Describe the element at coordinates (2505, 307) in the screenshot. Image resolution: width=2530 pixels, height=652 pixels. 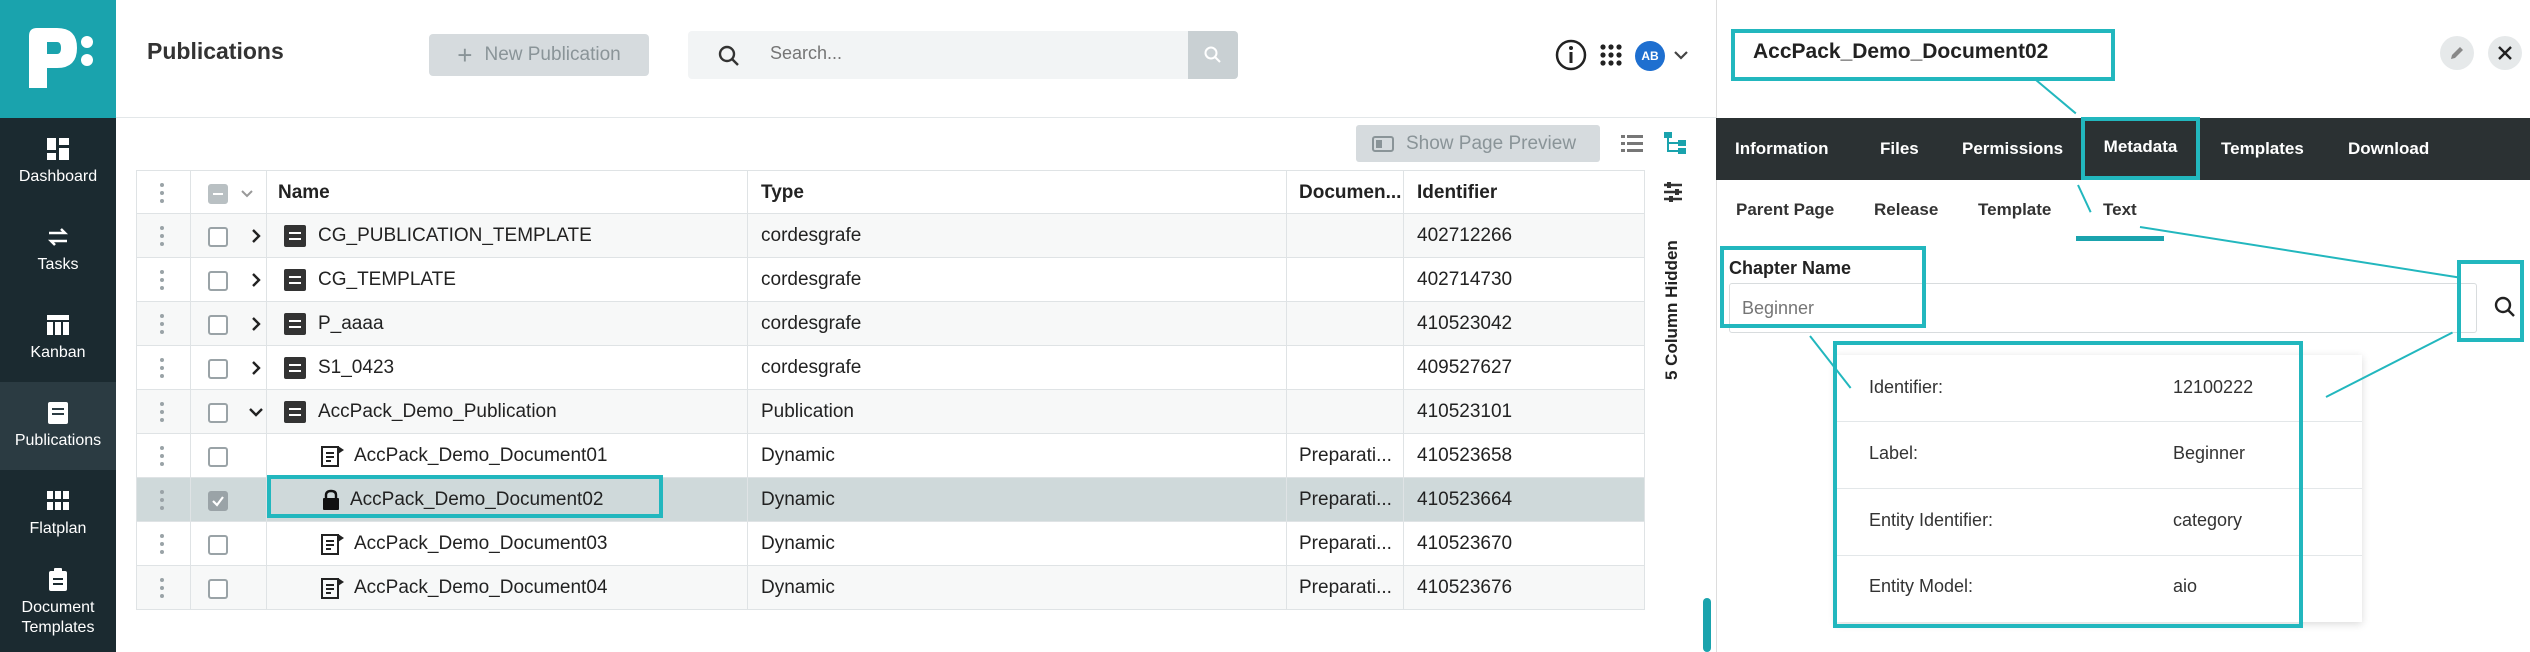
I see `search-icon` at that location.